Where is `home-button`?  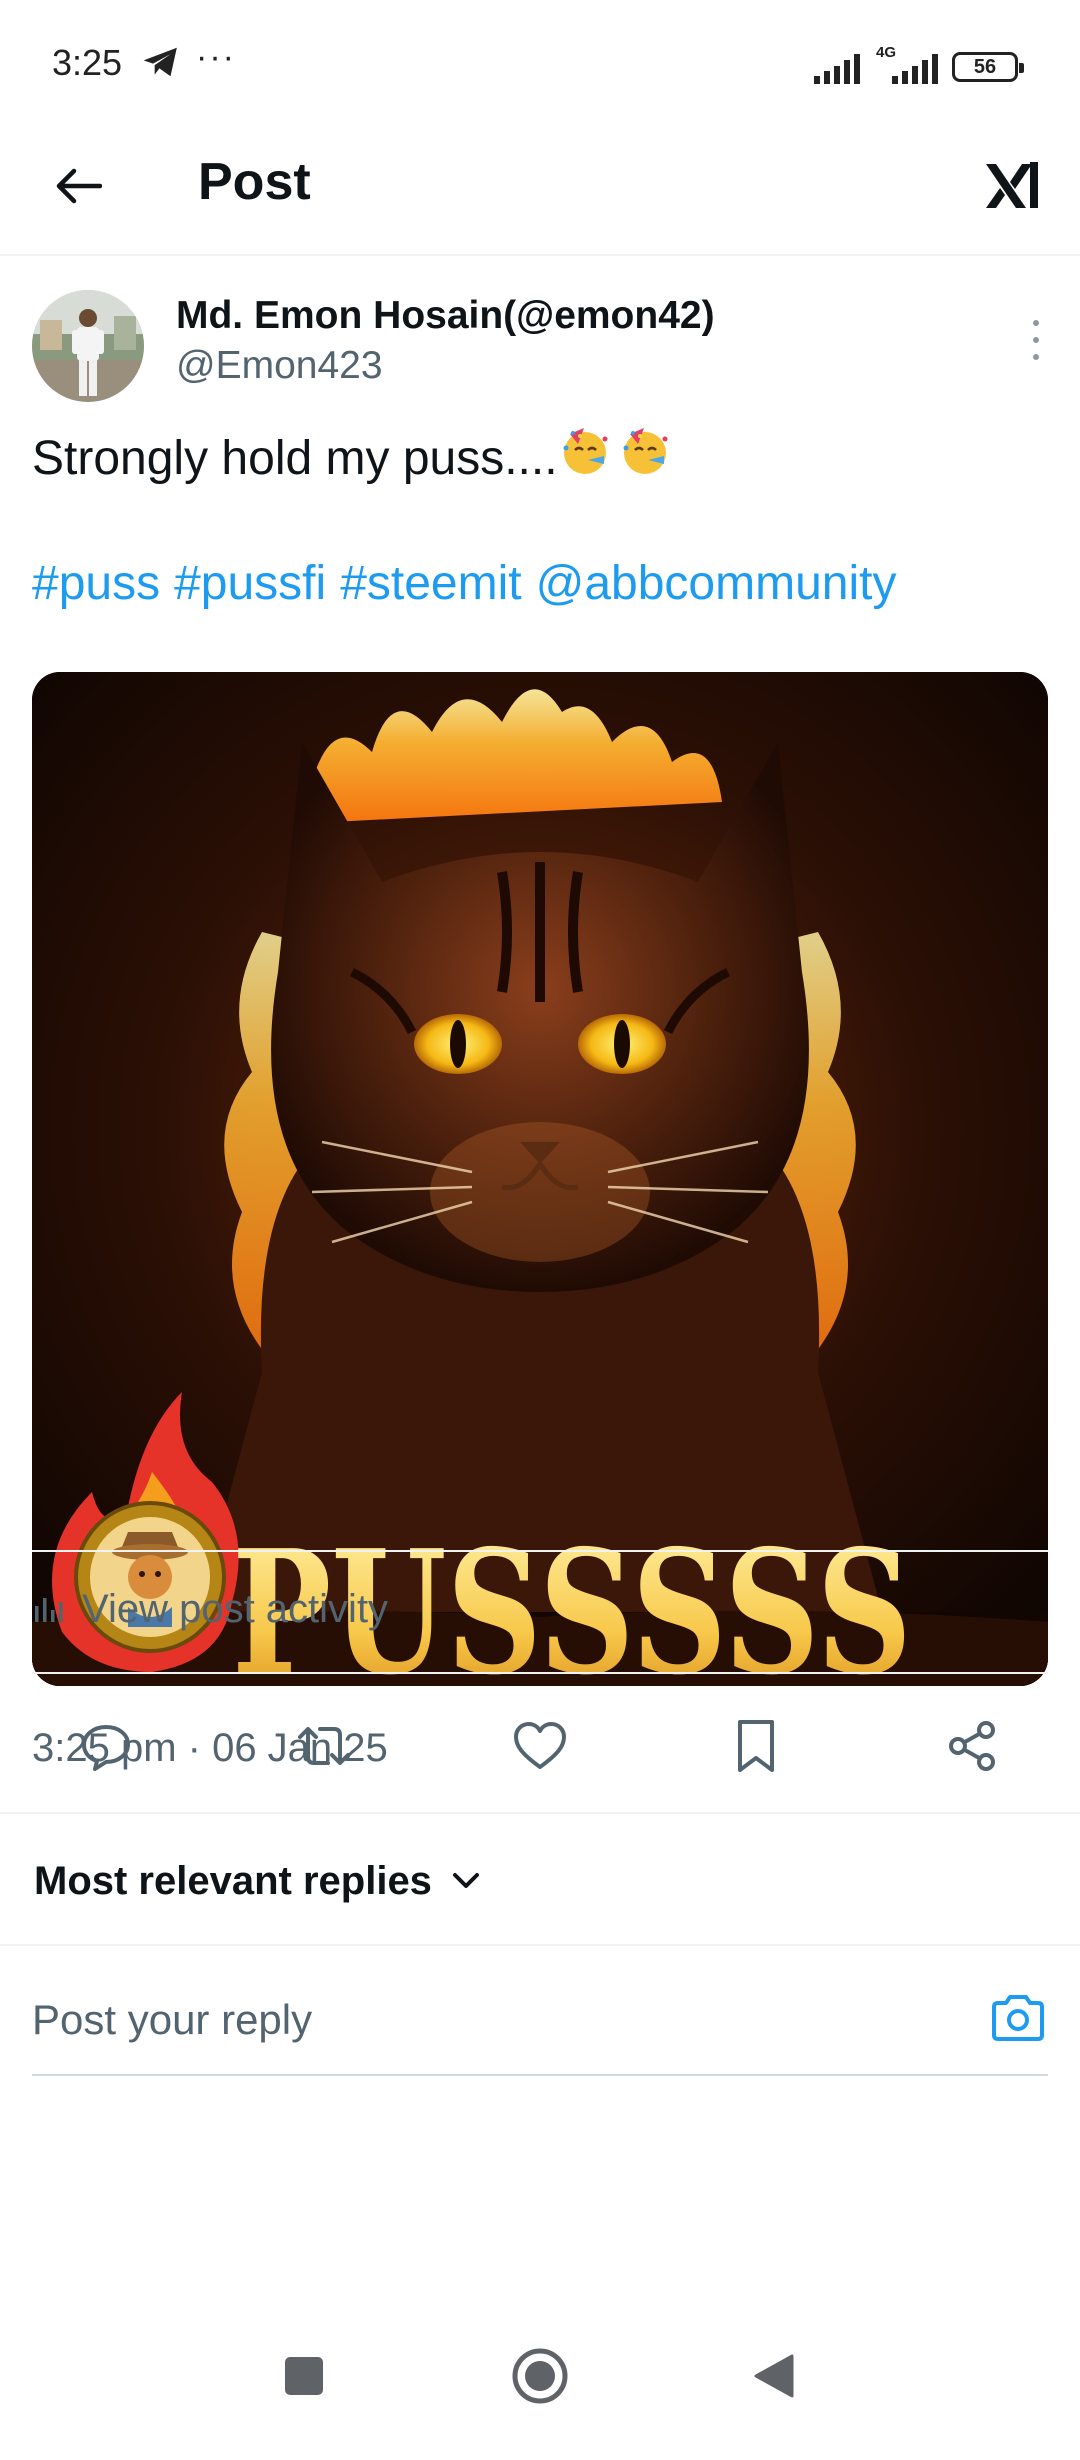 home-button is located at coordinates (540, 2376).